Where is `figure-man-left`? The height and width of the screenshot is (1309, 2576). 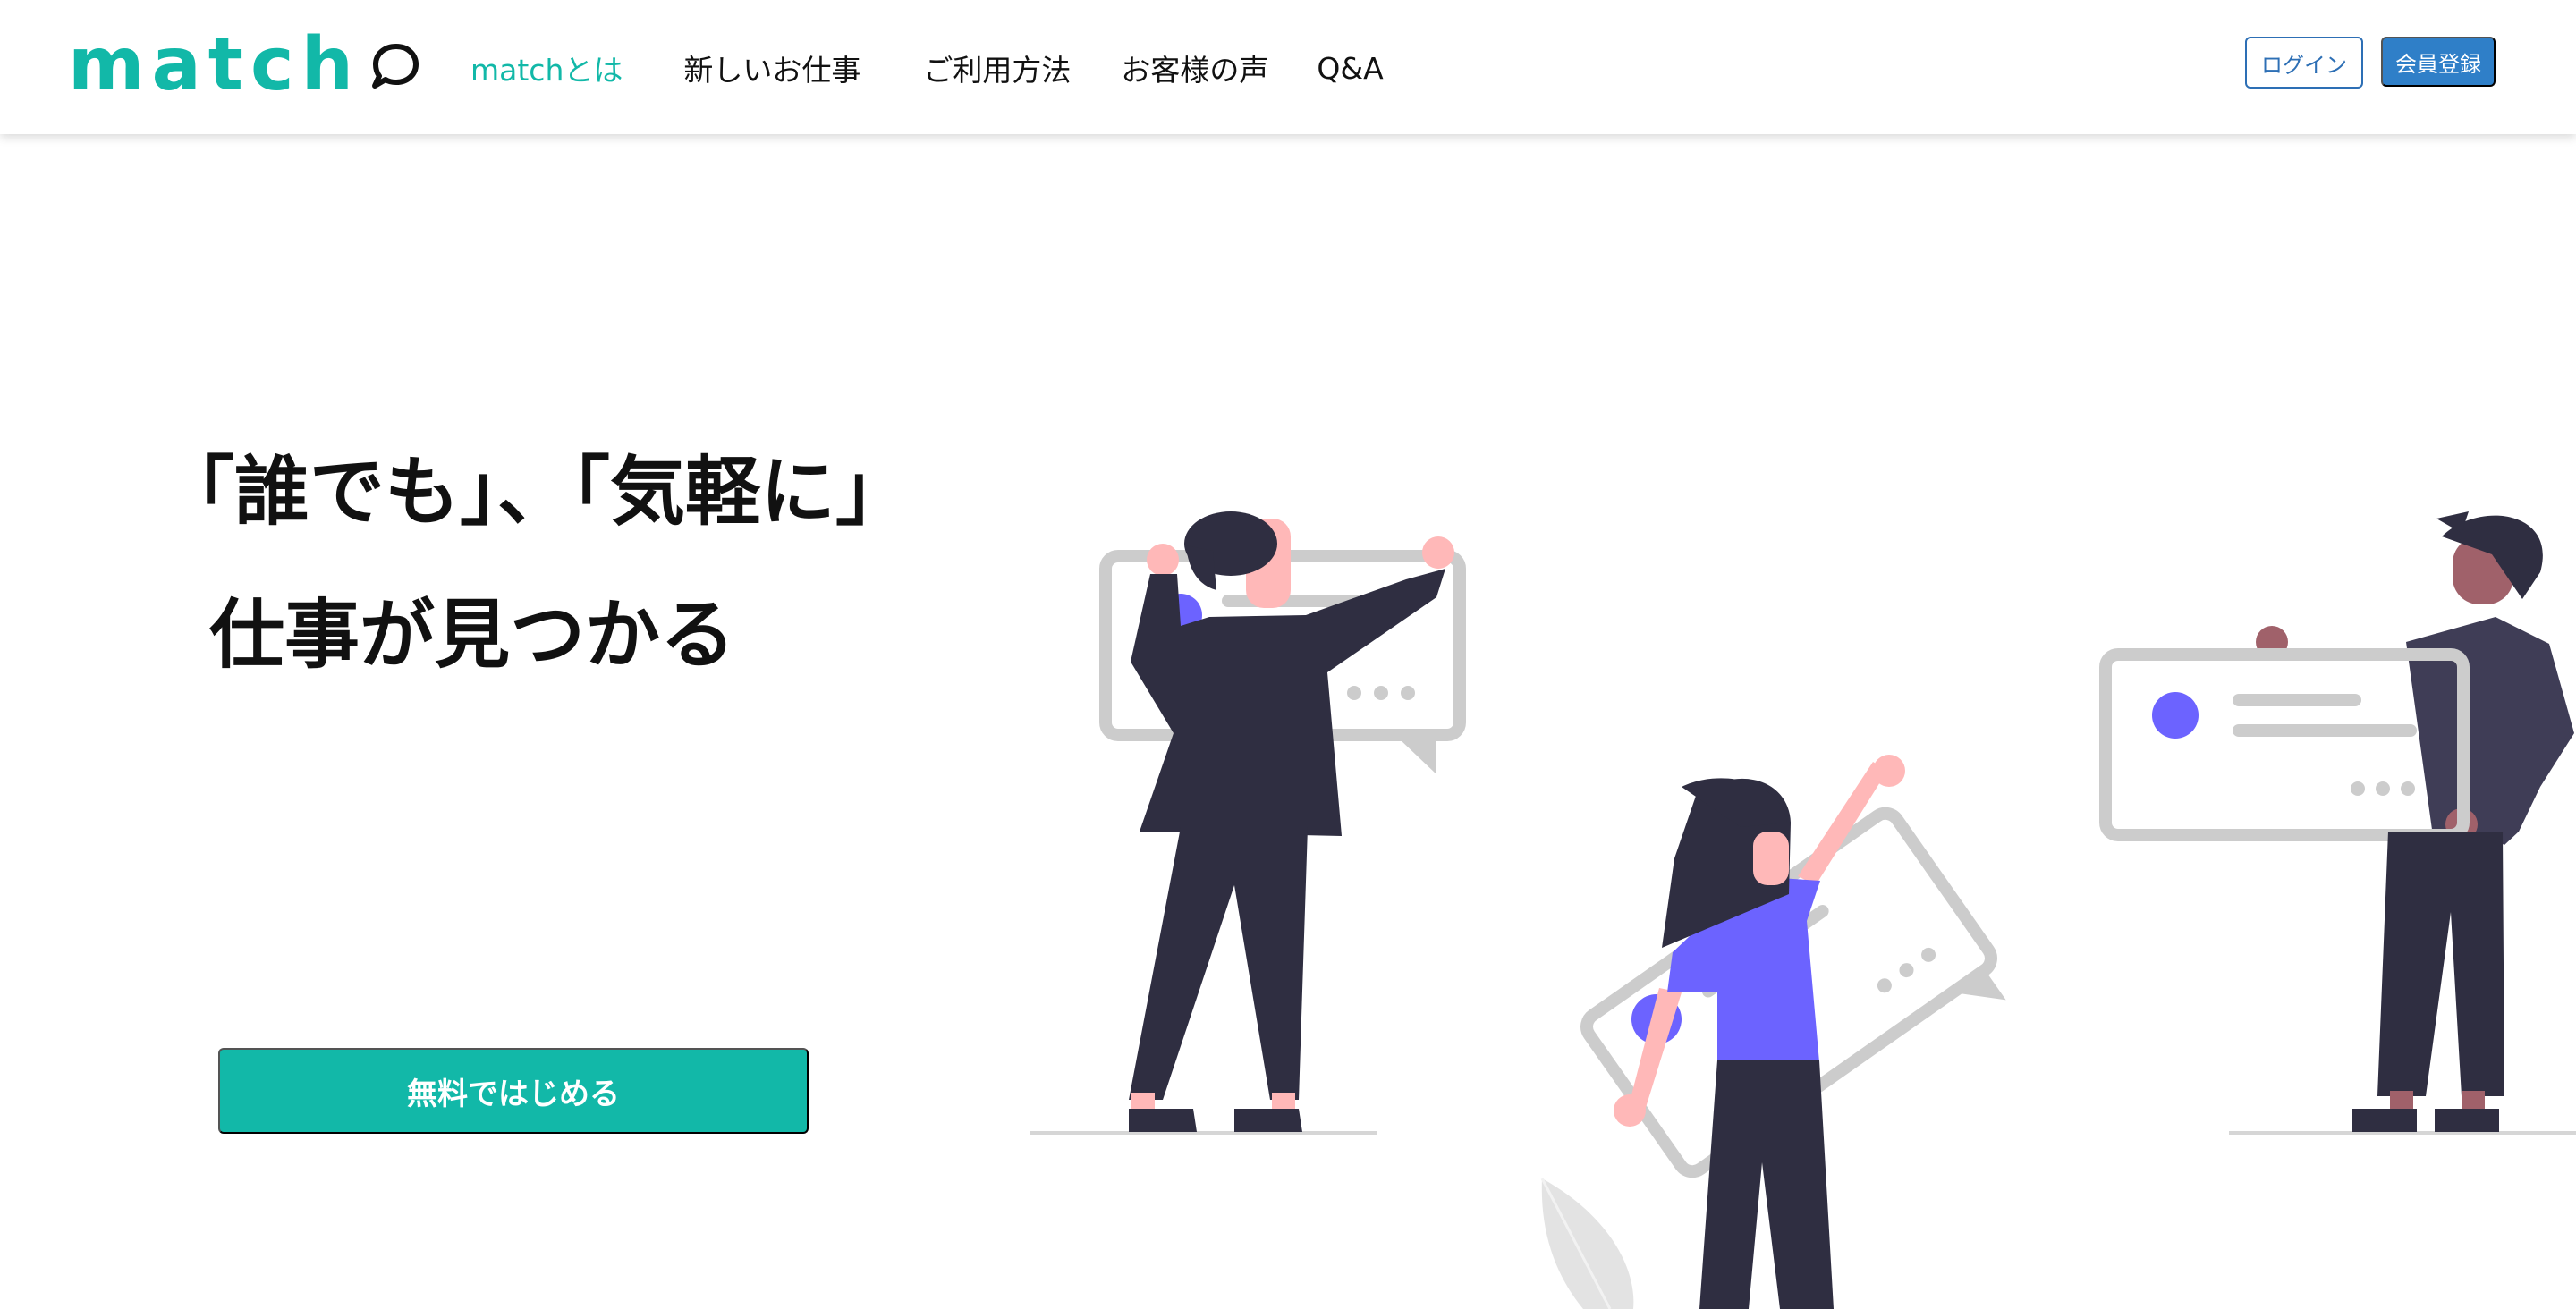 figure-man-left is located at coordinates (1282, 821).